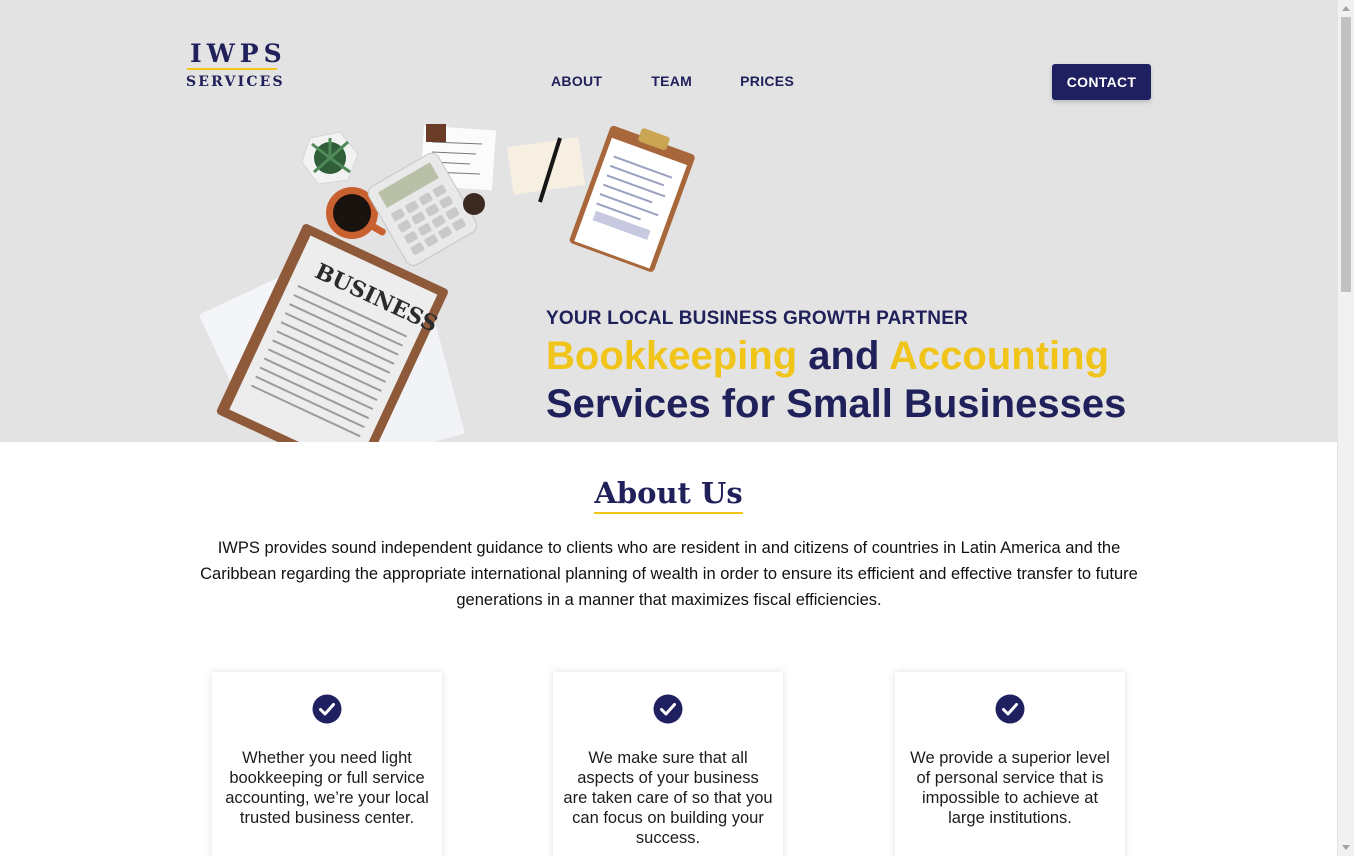 Image resolution: width=1354 pixels, height=856 pixels. Describe the element at coordinates (672, 356) in the screenshot. I see `headline-bookkeeping: Bookkeeping` at that location.